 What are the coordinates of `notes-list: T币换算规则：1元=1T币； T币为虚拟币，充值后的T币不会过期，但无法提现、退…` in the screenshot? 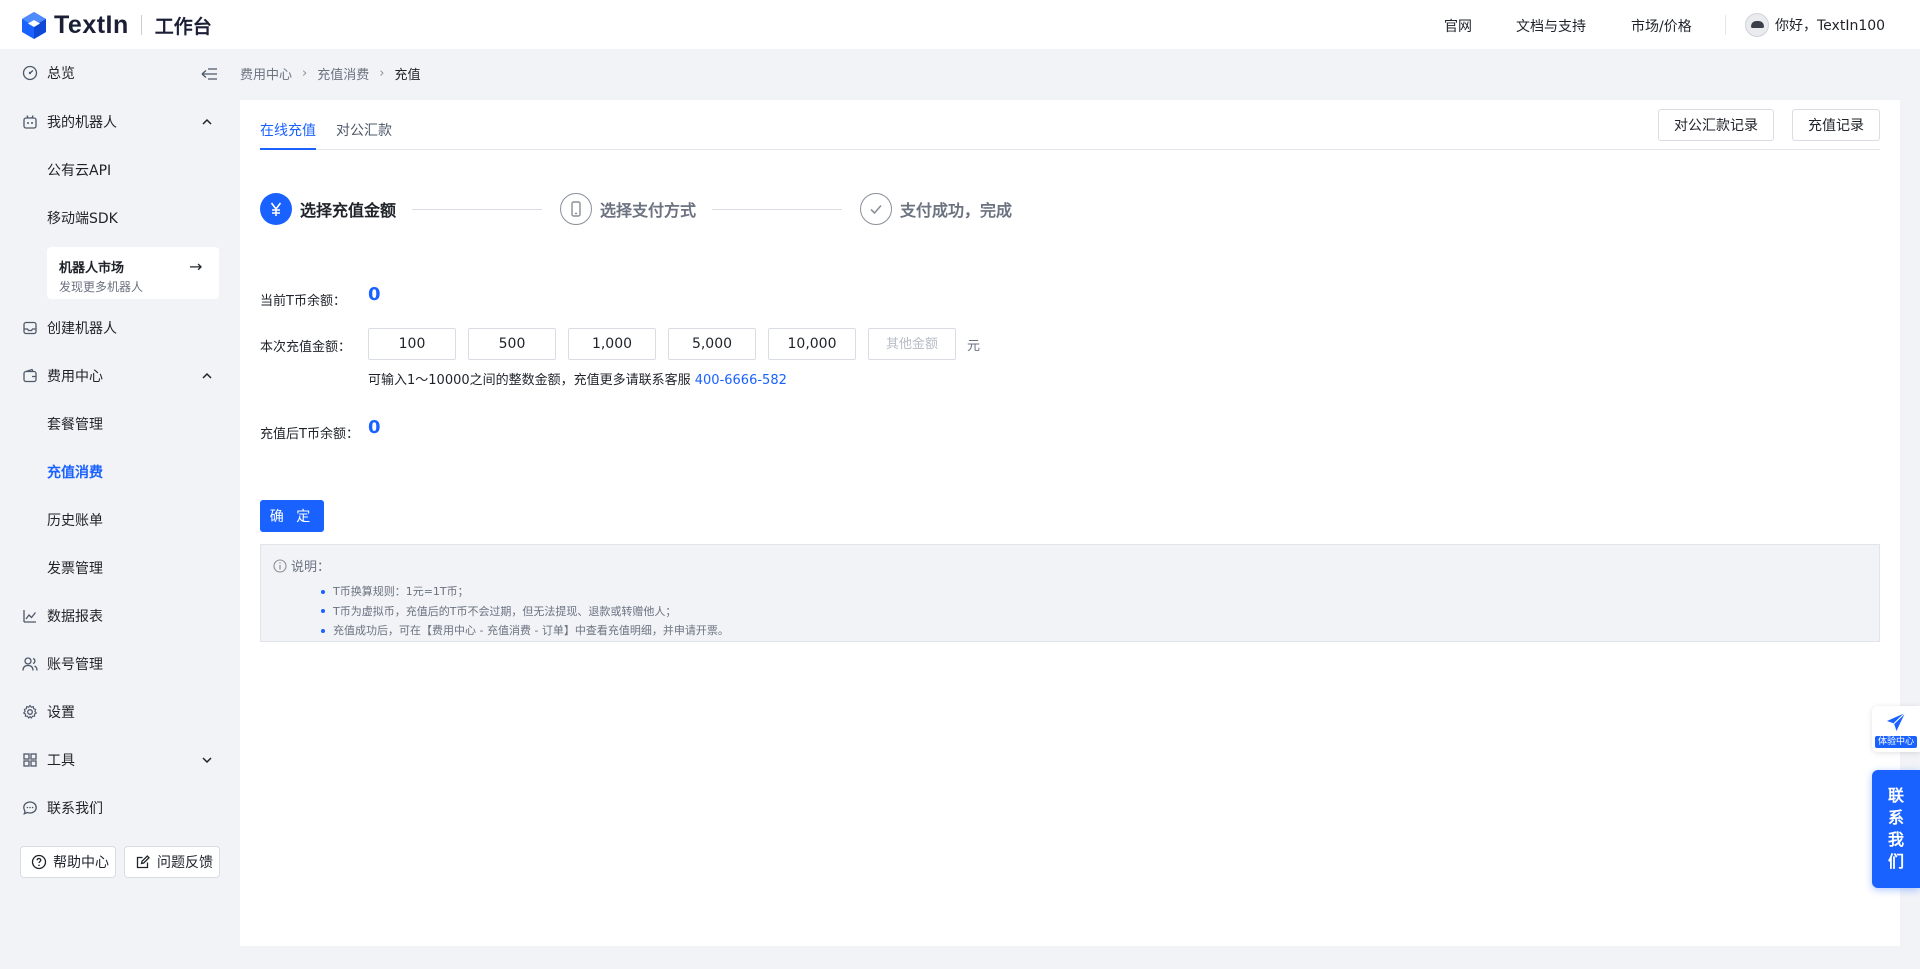 It's located at (525, 611).